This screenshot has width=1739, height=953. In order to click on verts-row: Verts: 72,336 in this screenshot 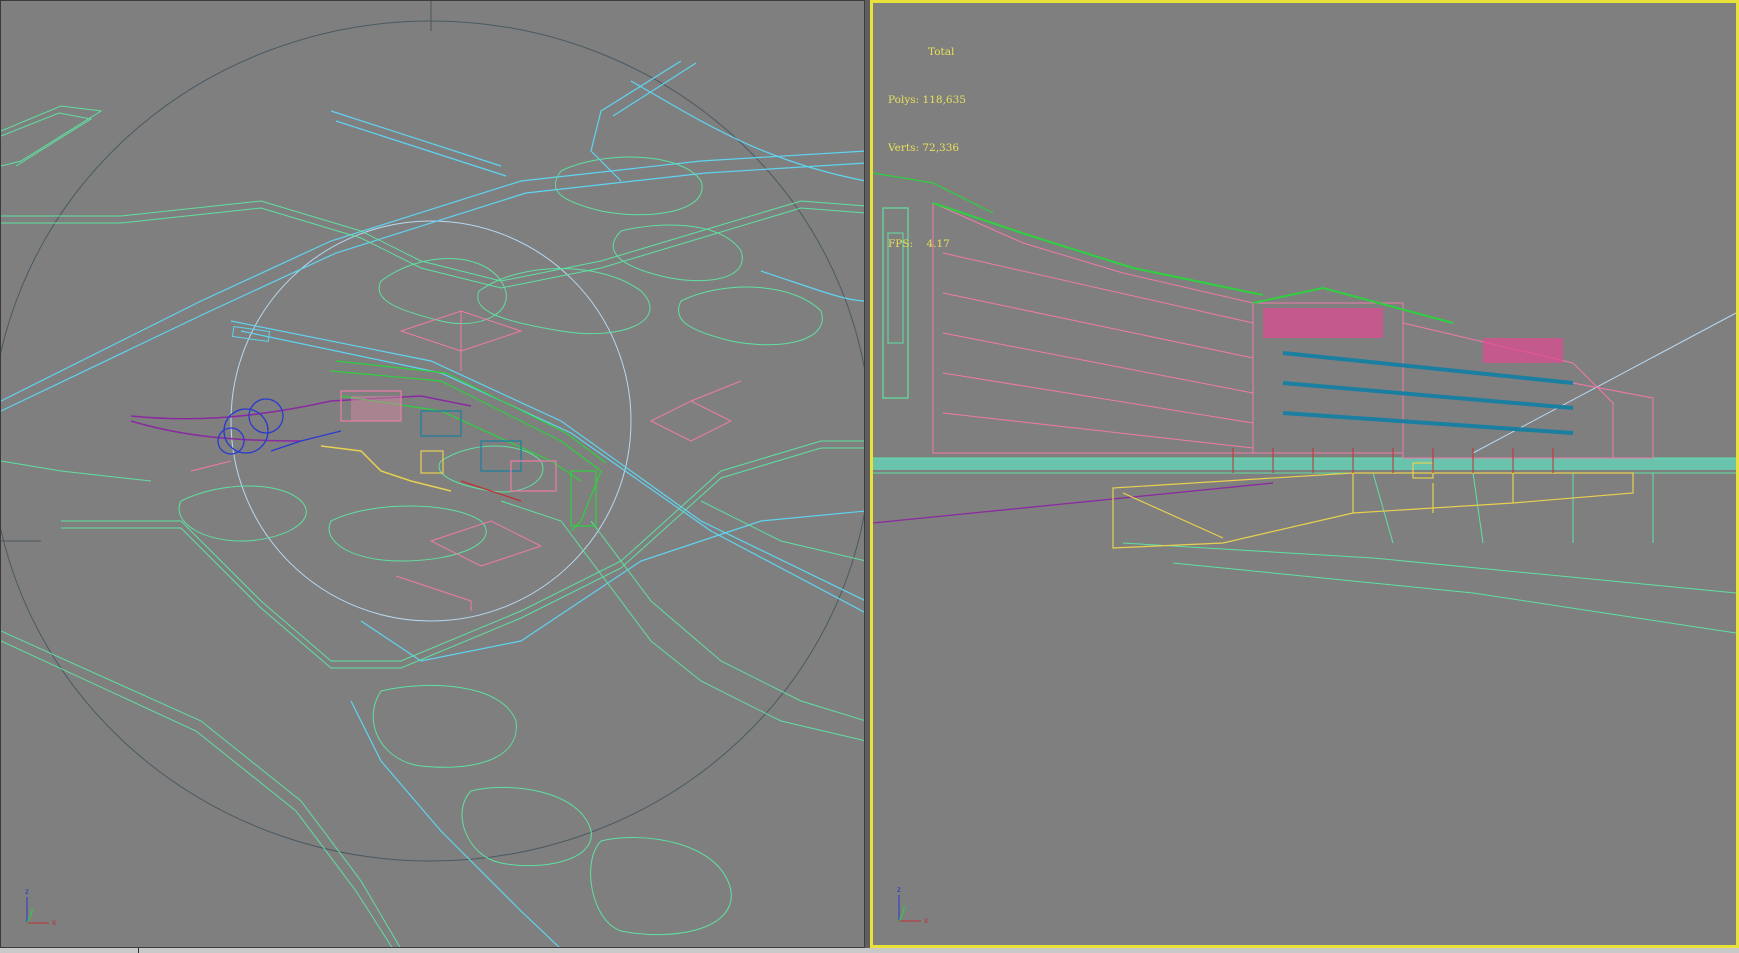, I will do `click(927, 148)`.